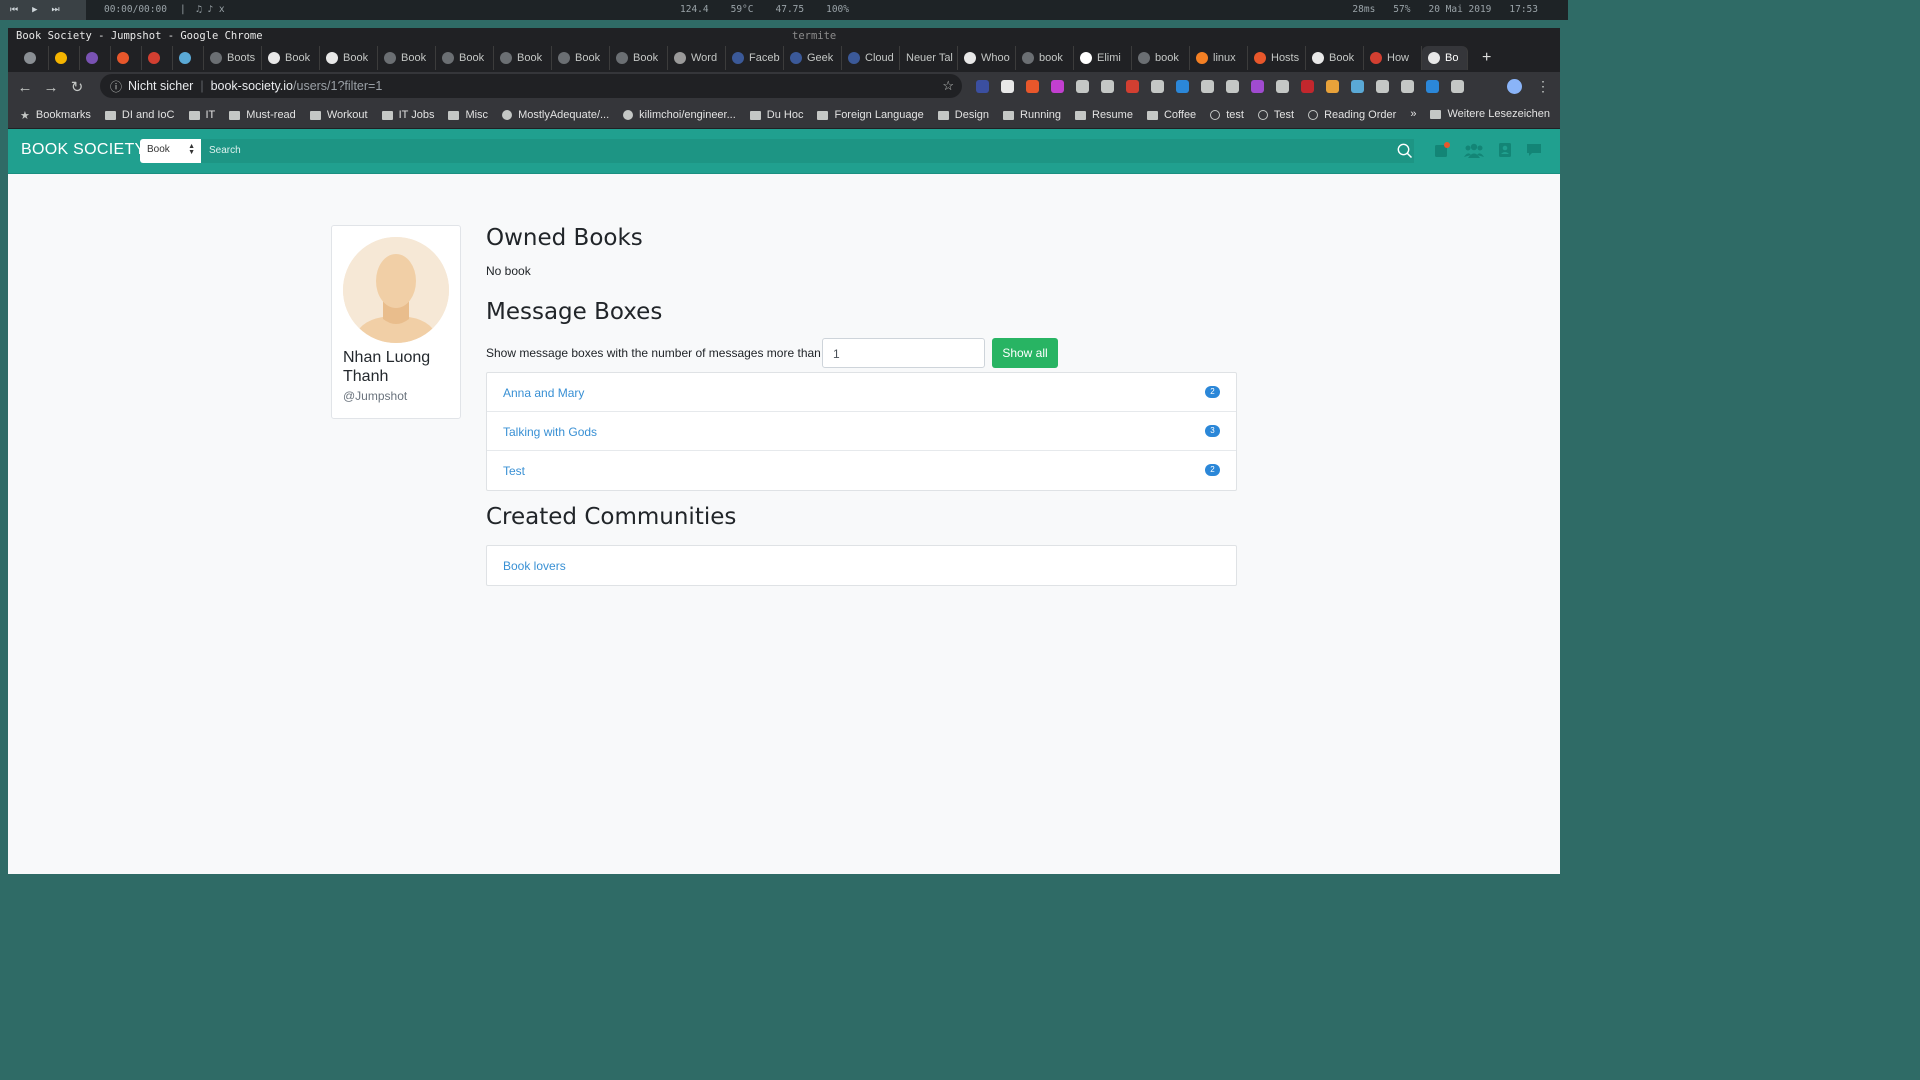 The height and width of the screenshot is (1080, 1920). Describe the element at coordinates (1171, 115) in the screenshot. I see `bookmark-item: Coffee` at that location.